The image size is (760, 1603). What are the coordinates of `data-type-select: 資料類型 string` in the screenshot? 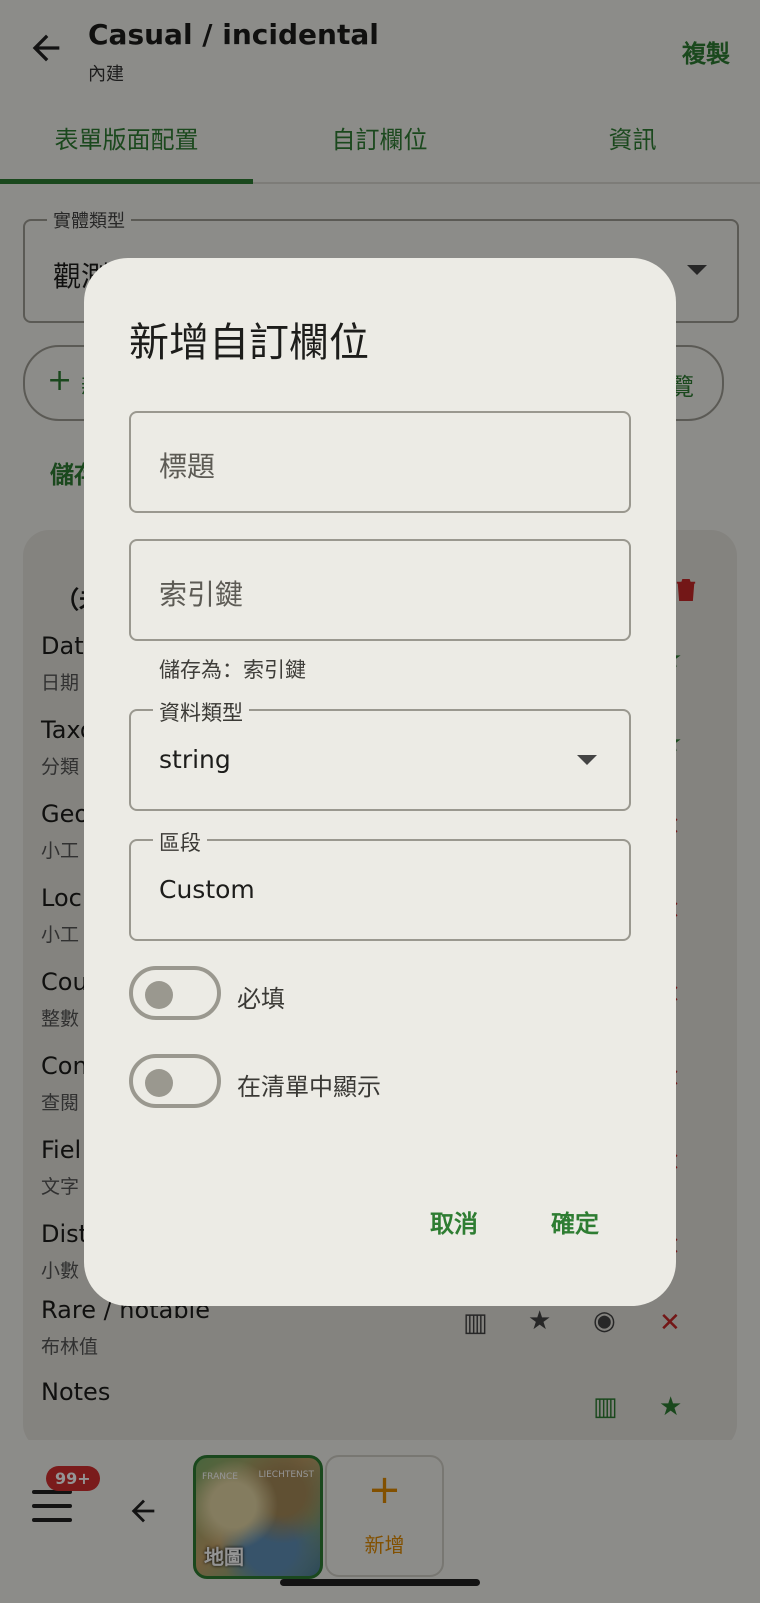 It's located at (380, 754).